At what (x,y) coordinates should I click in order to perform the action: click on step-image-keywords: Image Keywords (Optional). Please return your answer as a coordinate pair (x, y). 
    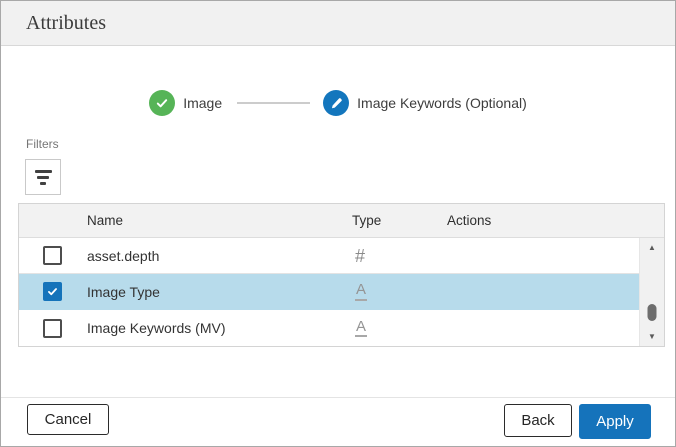
    Looking at the image, I should click on (425, 103).